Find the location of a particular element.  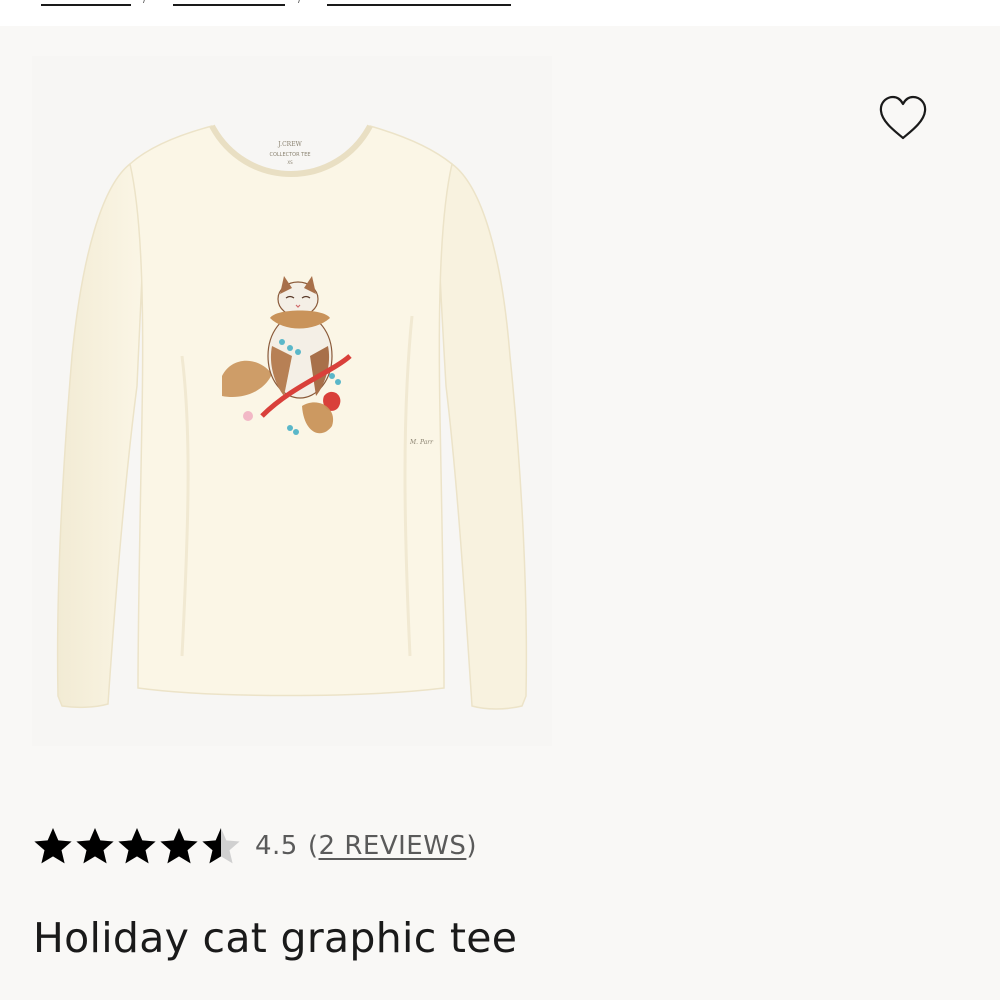

heart-outline-icon is located at coordinates (903, 117).